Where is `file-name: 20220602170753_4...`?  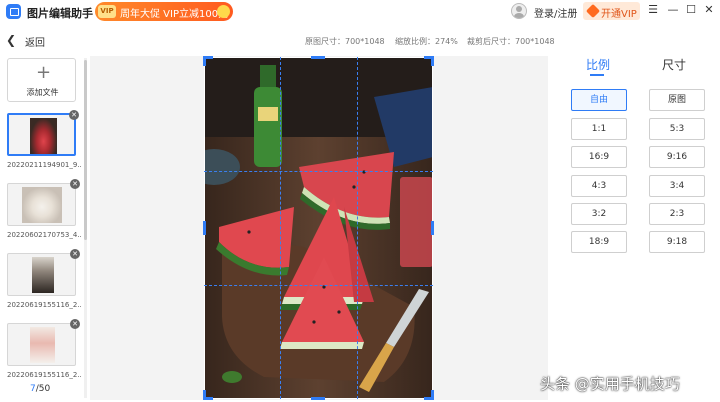 file-name: 20220602170753_4... is located at coordinates (44, 235).